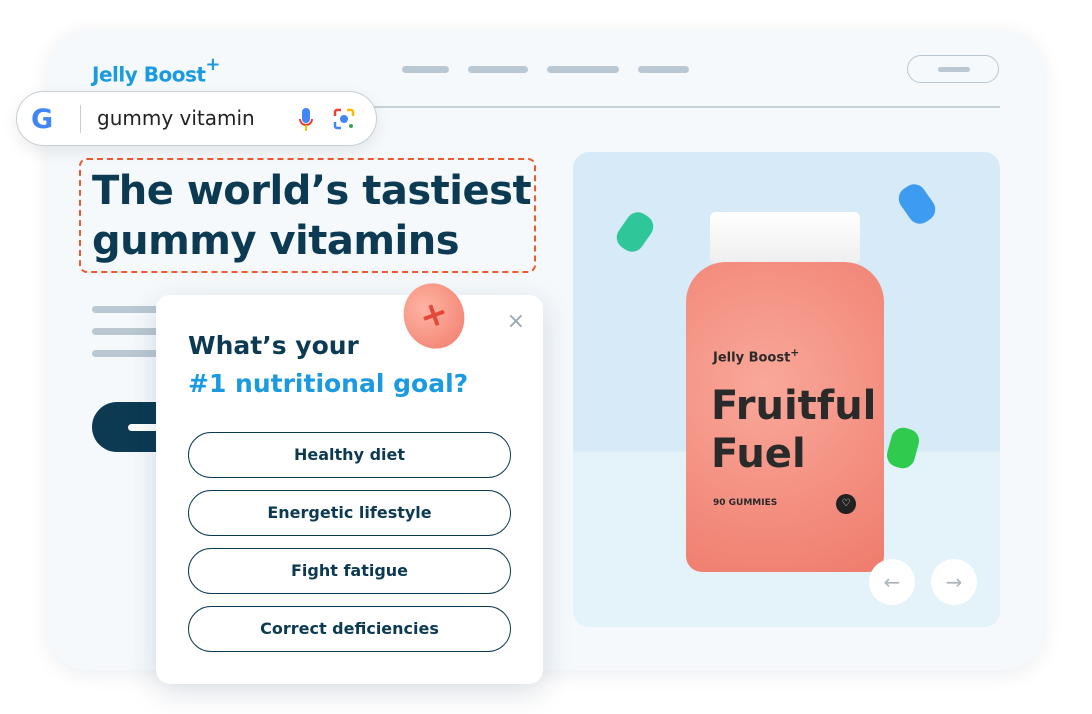  What do you see at coordinates (349, 571) in the screenshot?
I see `option-fight-fatigue: Fight fatigue` at bounding box center [349, 571].